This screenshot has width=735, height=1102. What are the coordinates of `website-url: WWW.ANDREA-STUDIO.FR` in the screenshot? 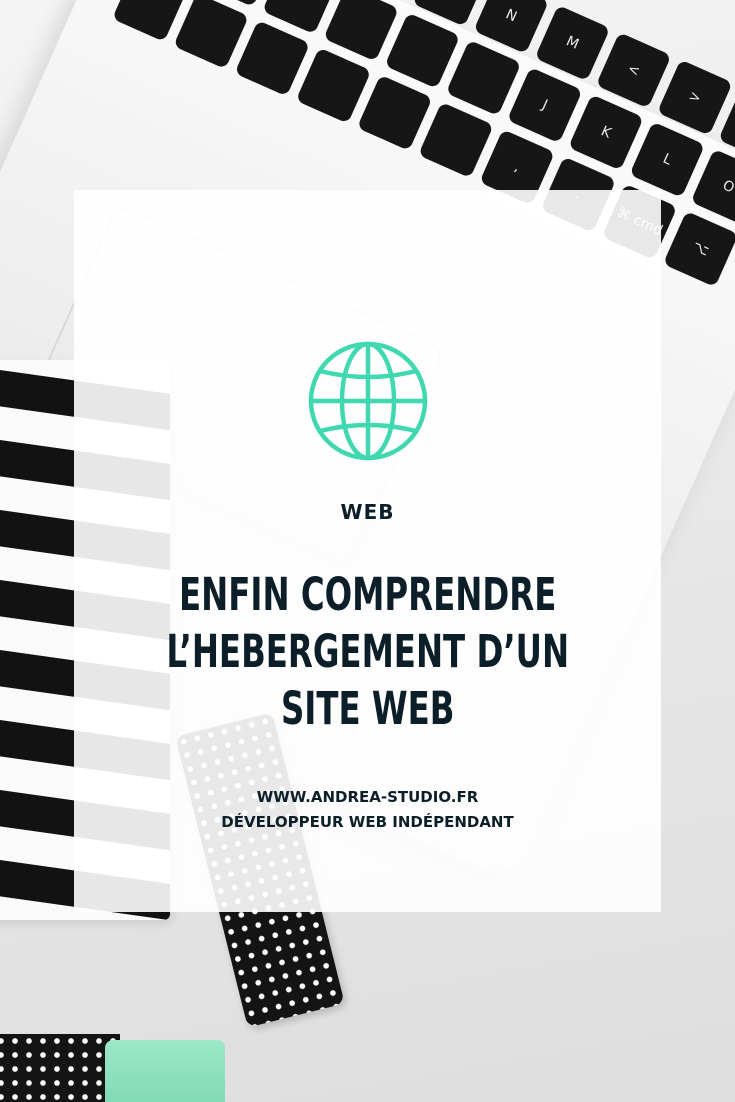 It's located at (367, 797).